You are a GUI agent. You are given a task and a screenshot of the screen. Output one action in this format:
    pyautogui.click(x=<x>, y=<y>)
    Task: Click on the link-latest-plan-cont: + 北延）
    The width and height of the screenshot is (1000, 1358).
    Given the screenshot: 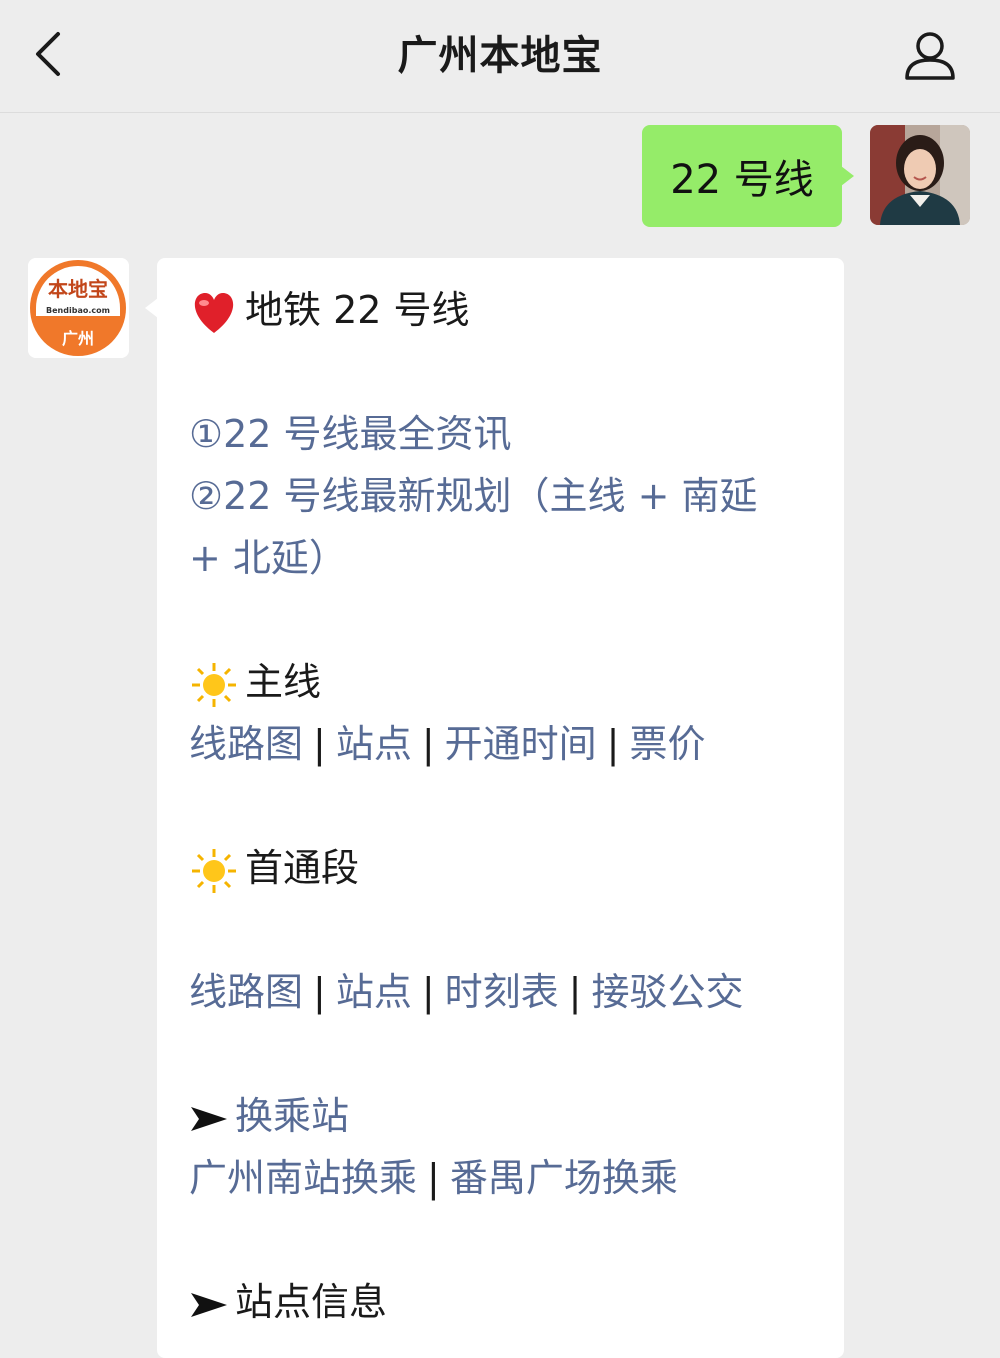 What is the action you would take?
    pyautogui.click(x=268, y=558)
    